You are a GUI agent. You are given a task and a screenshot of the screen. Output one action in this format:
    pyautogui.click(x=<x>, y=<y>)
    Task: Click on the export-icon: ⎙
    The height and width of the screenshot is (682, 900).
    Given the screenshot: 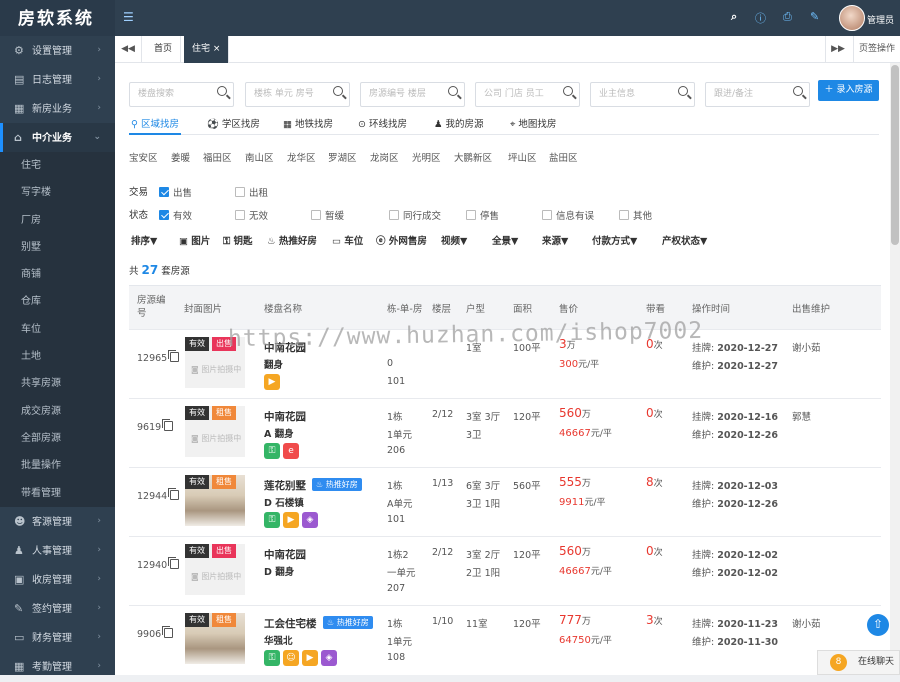 What is the action you would take?
    pyautogui.click(x=787, y=17)
    